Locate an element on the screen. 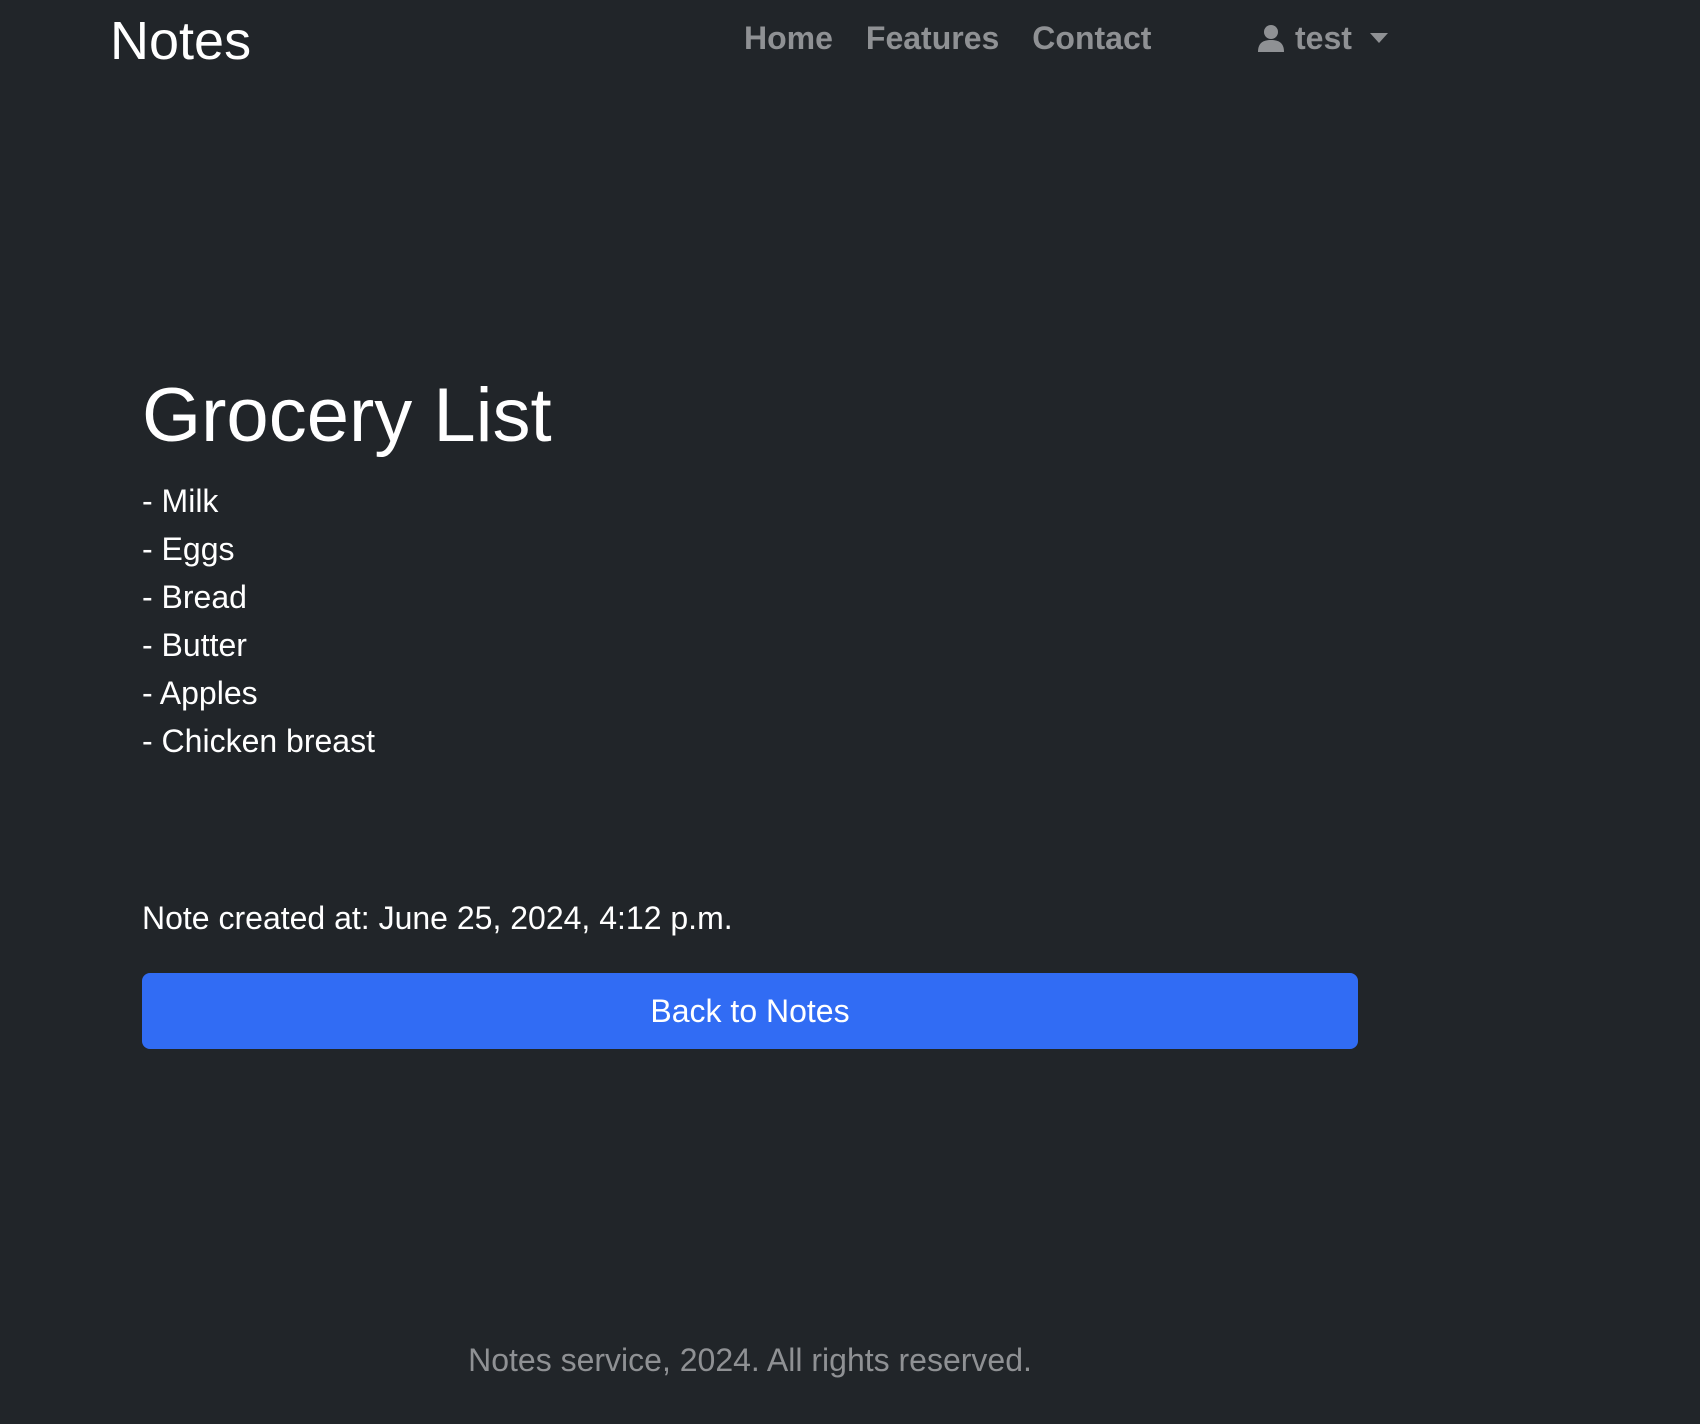  back-to-notes-button: Back to Notes is located at coordinates (750, 1011).